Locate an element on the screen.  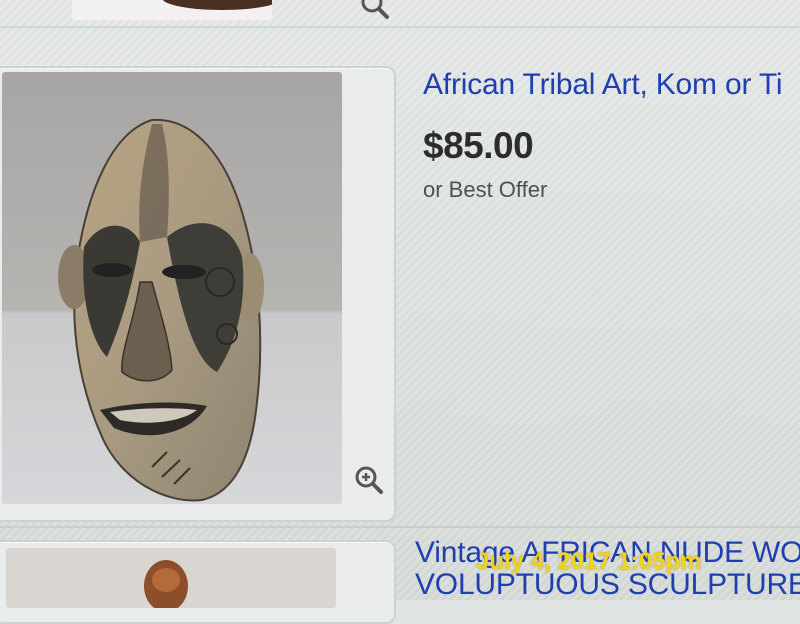
previous-listing-thumbnail is located at coordinates (172, 10).